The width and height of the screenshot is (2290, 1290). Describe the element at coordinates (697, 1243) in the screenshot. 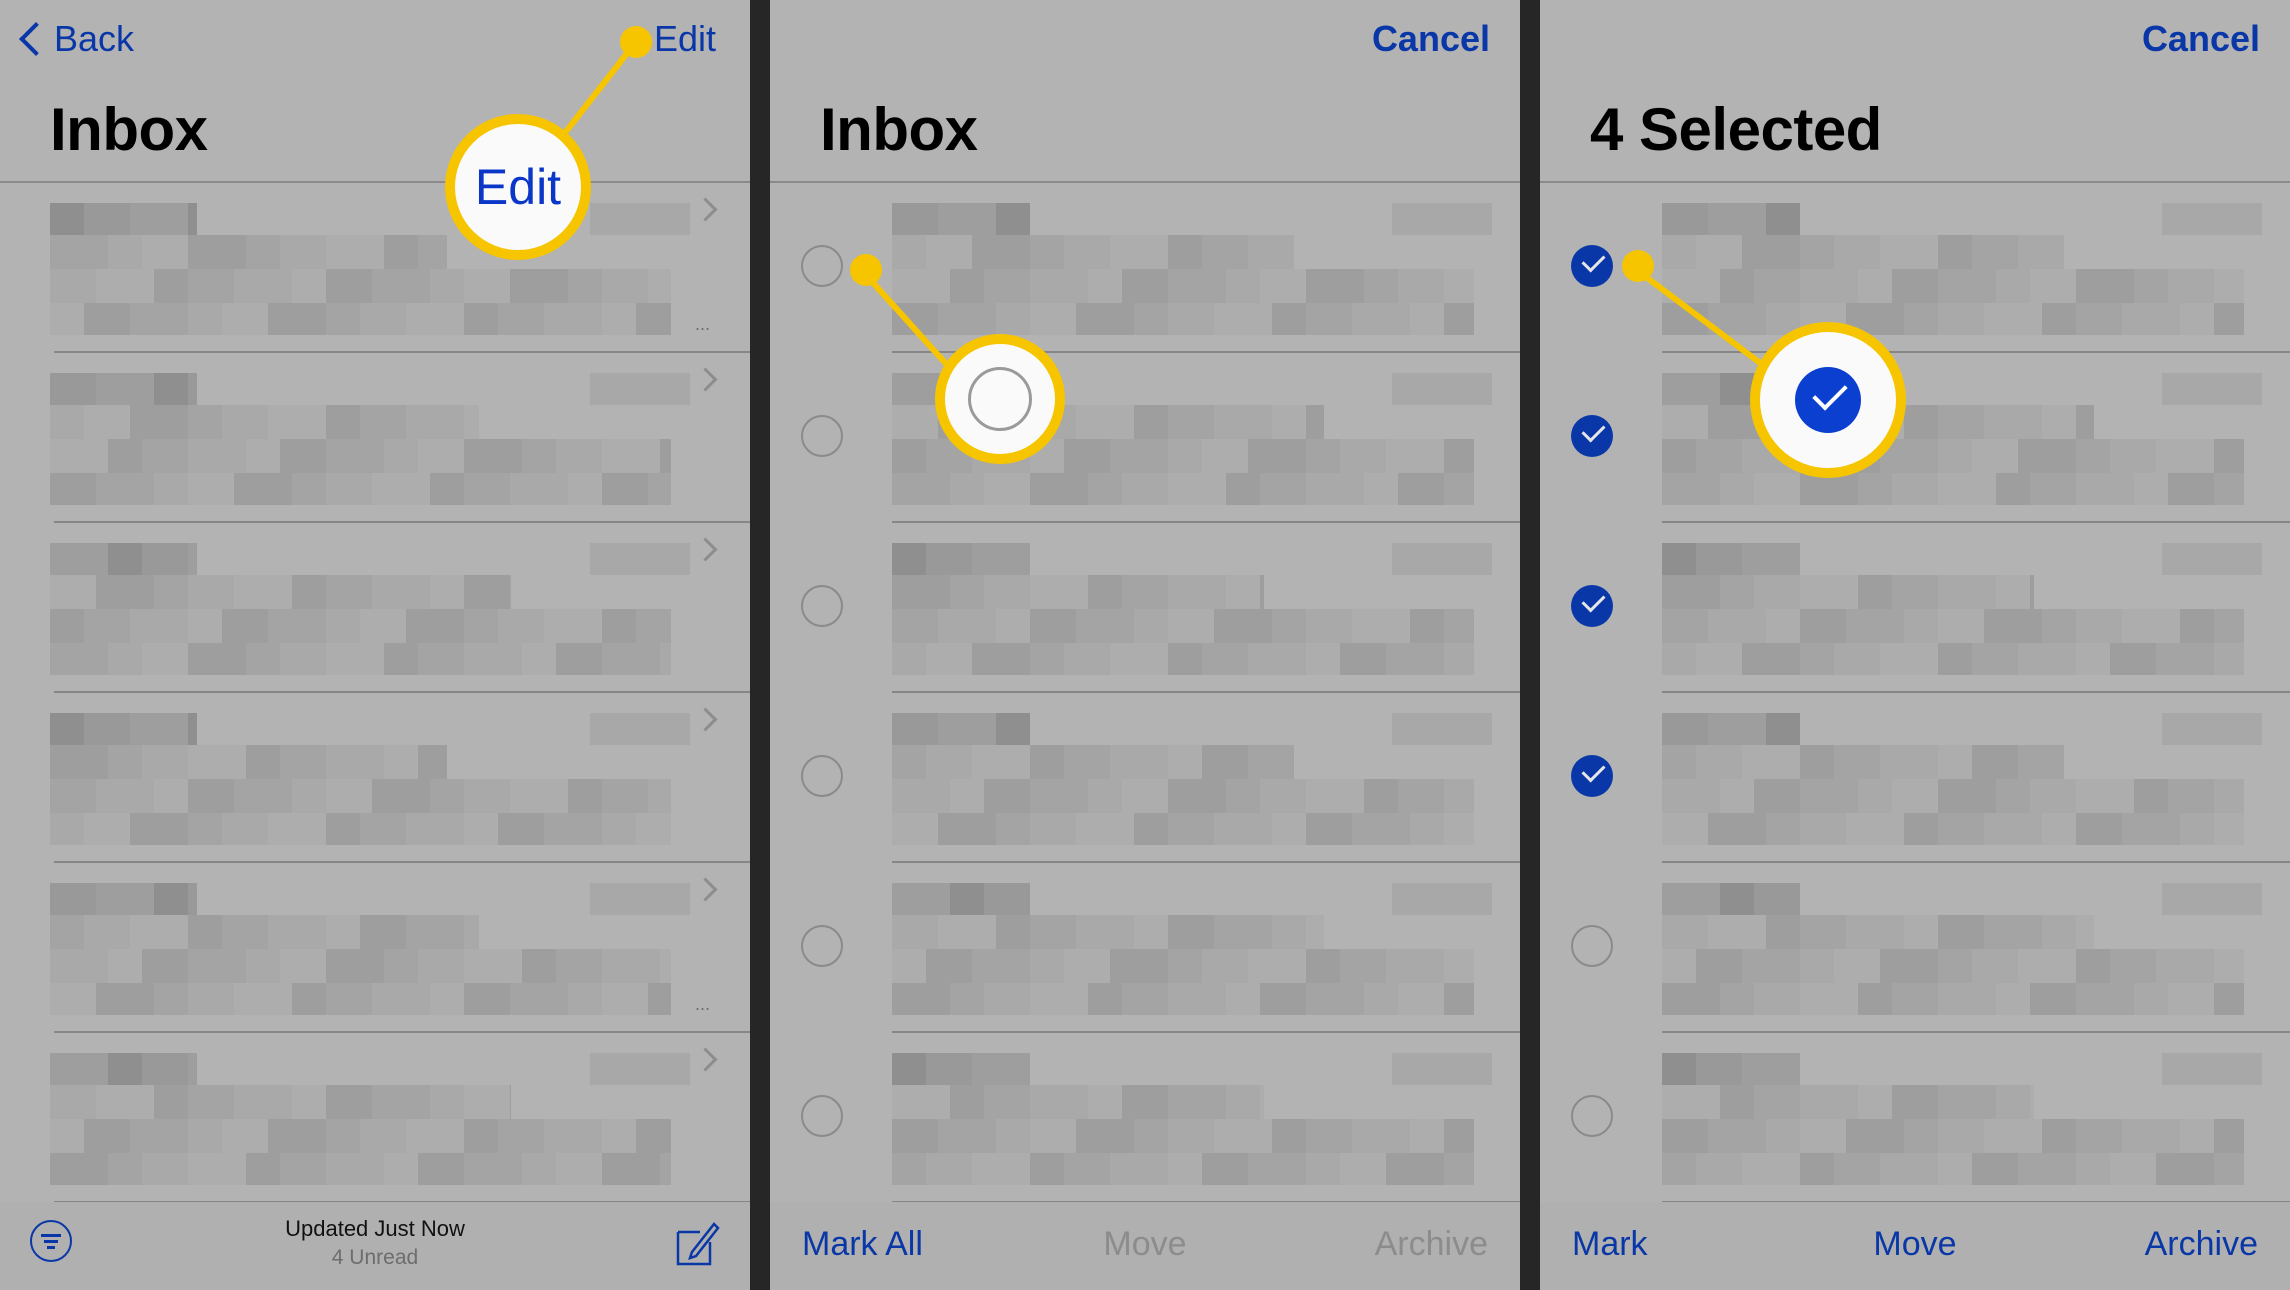

I see `compose-button` at that location.